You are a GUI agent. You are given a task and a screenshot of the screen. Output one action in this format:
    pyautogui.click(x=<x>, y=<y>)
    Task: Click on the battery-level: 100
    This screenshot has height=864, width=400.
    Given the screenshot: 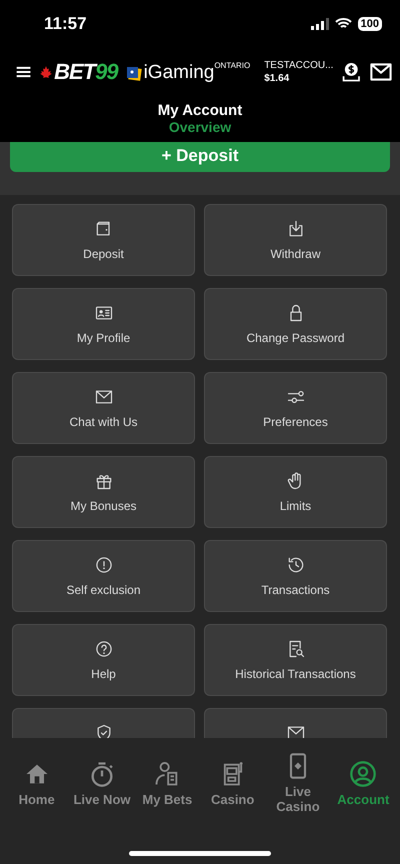 What is the action you would take?
    pyautogui.click(x=370, y=24)
    